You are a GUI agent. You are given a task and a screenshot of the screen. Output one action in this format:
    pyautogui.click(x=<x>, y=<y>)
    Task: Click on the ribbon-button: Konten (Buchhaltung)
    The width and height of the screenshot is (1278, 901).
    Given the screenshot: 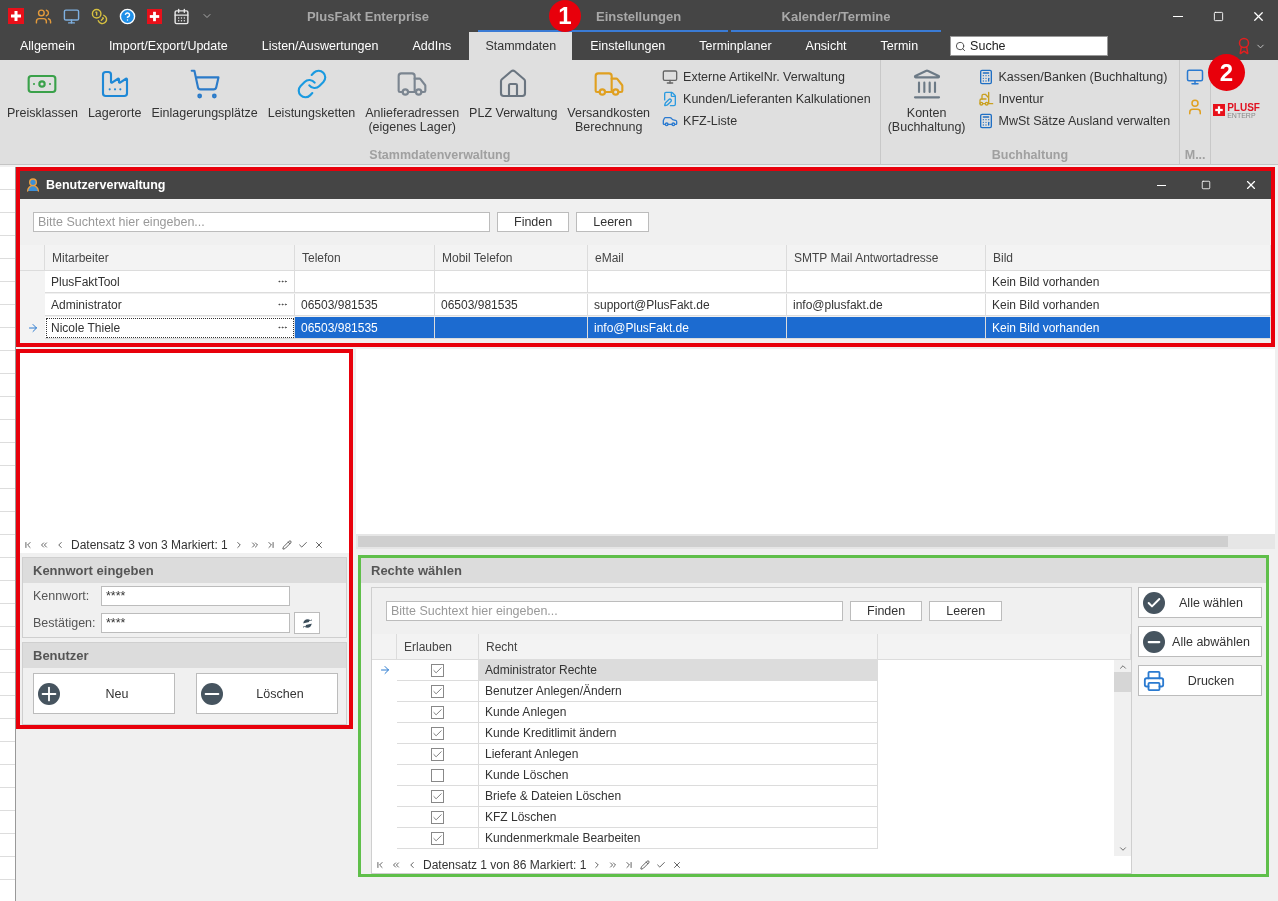 What is the action you would take?
    pyautogui.click(x=926, y=98)
    